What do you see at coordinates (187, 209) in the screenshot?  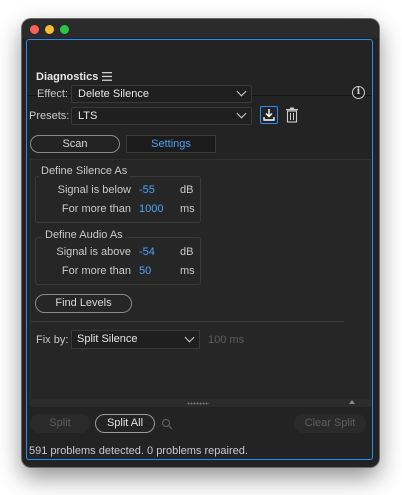 I see `silence-duration-unit: ms` at bounding box center [187, 209].